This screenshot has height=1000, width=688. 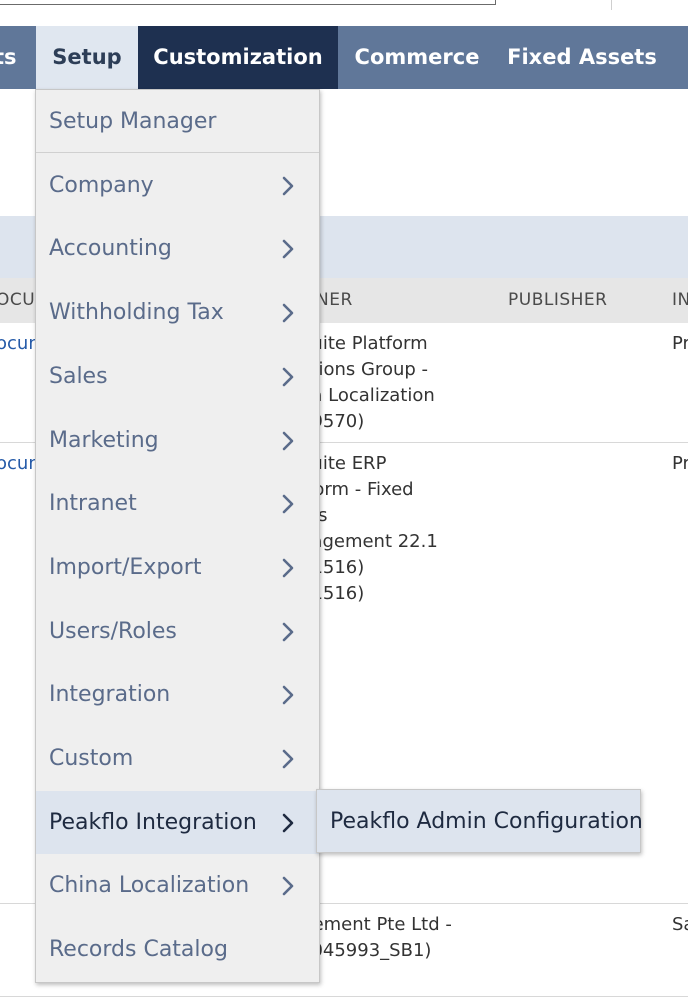 I want to click on top-divider, so click(x=611, y=5).